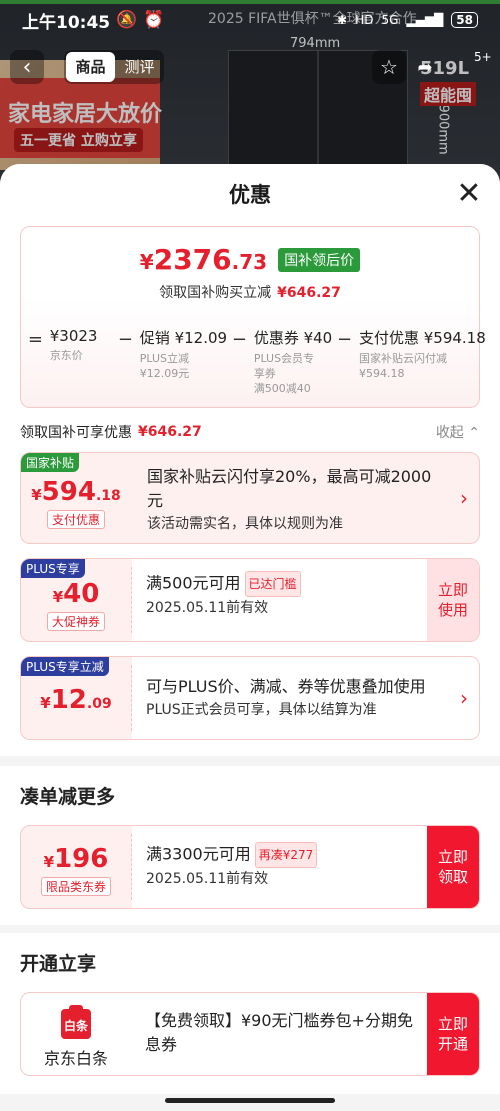  What do you see at coordinates (279, 1032) in the screenshot?
I see `baitiao-offer: 【免费领取】¥90无门槛券包+分期免息券` at bounding box center [279, 1032].